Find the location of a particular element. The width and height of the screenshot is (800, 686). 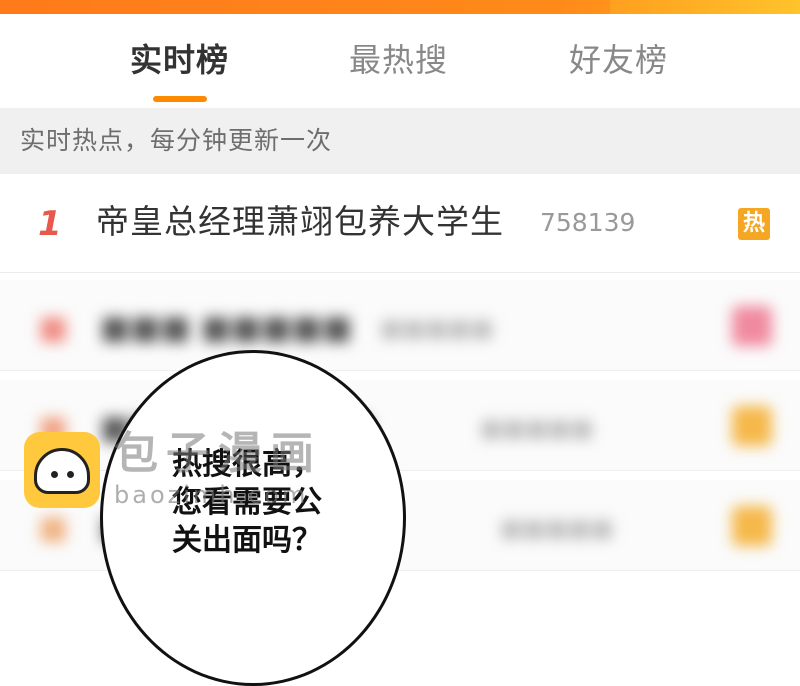

subheader-text: 实时热点，每分钟更新一次 is located at coordinates (176, 140).